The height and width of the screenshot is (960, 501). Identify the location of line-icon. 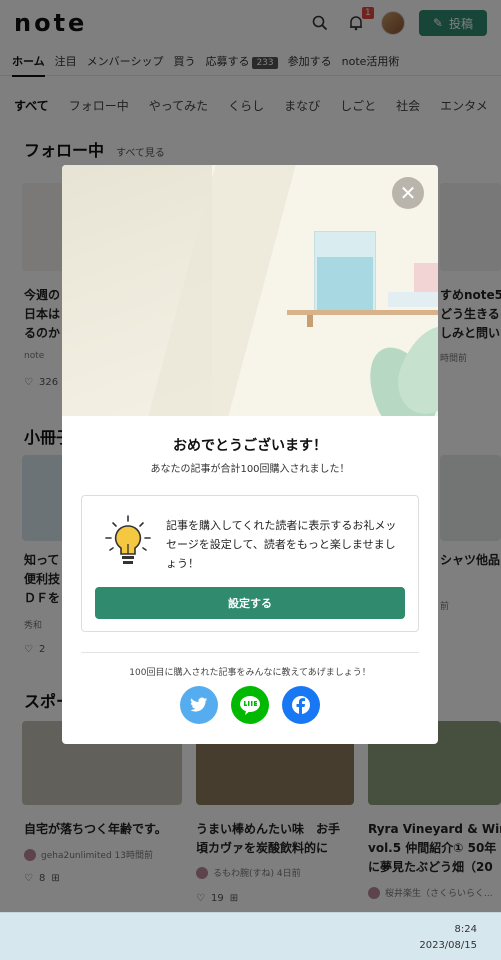
(250, 705).